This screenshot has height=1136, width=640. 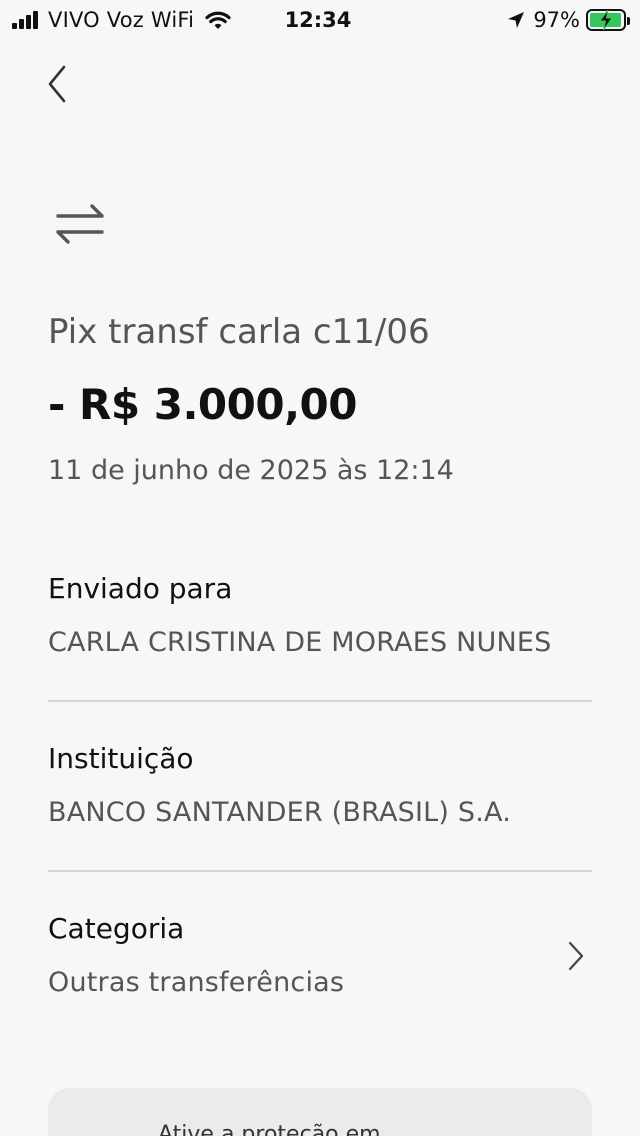 I want to click on transaction-amount: - R$ 3.000,00, so click(x=203, y=404).